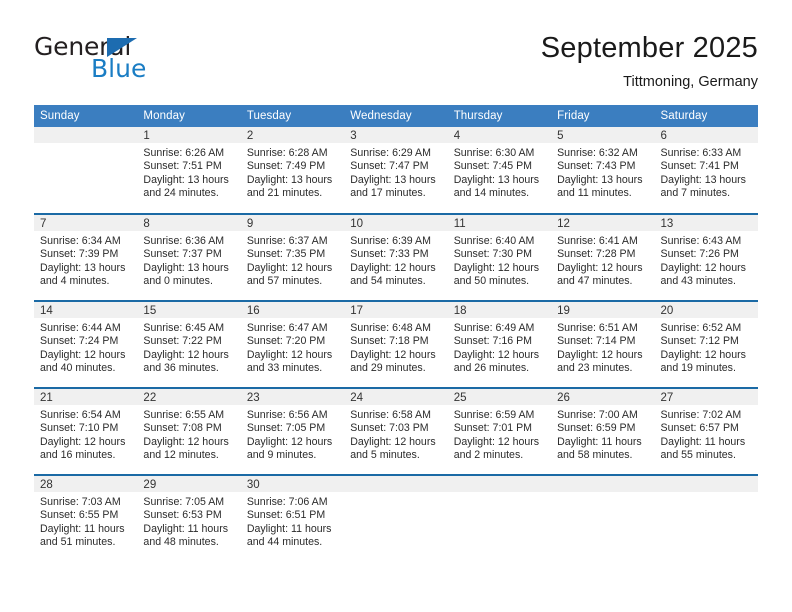 The width and height of the screenshot is (792, 612). I want to click on sunrise-time: Sunrise: 7:02 AM, so click(701, 415).